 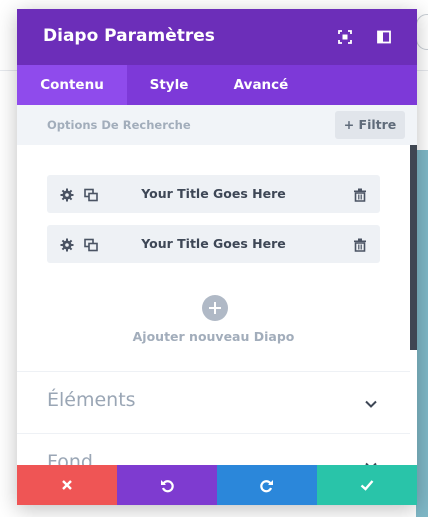 I want to click on modal-footer, so click(x=217, y=485).